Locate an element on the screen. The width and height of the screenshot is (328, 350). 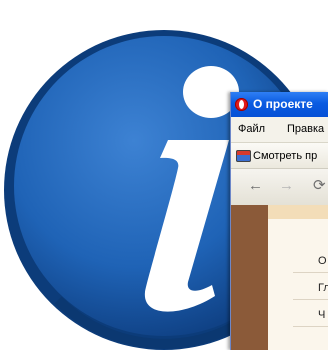
content-panel is located at coordinates (298, 277).